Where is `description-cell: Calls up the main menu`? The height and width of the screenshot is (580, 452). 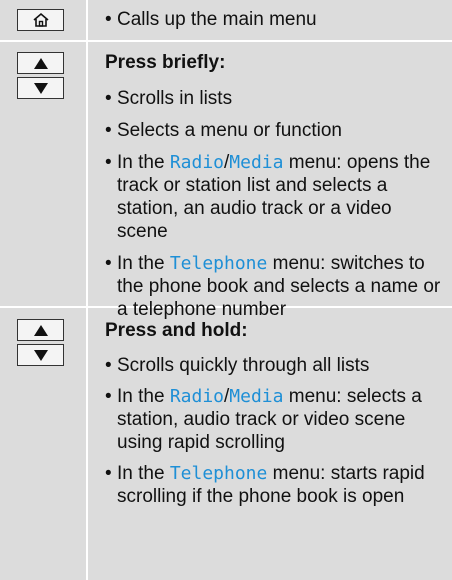
description-cell: Calls up the main menu is located at coordinates (270, 20).